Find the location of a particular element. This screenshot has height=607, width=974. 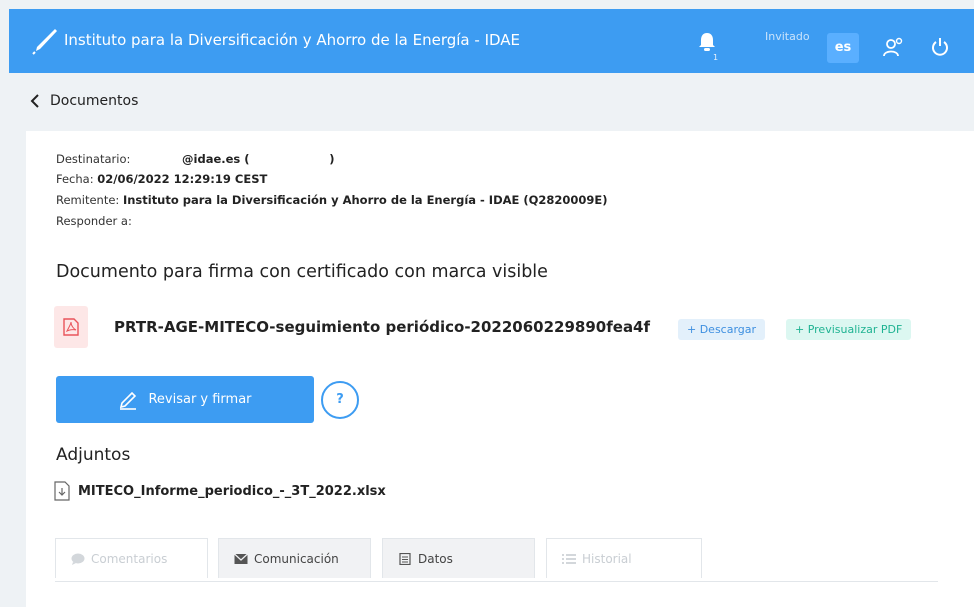

list-icon is located at coordinates (569, 558).